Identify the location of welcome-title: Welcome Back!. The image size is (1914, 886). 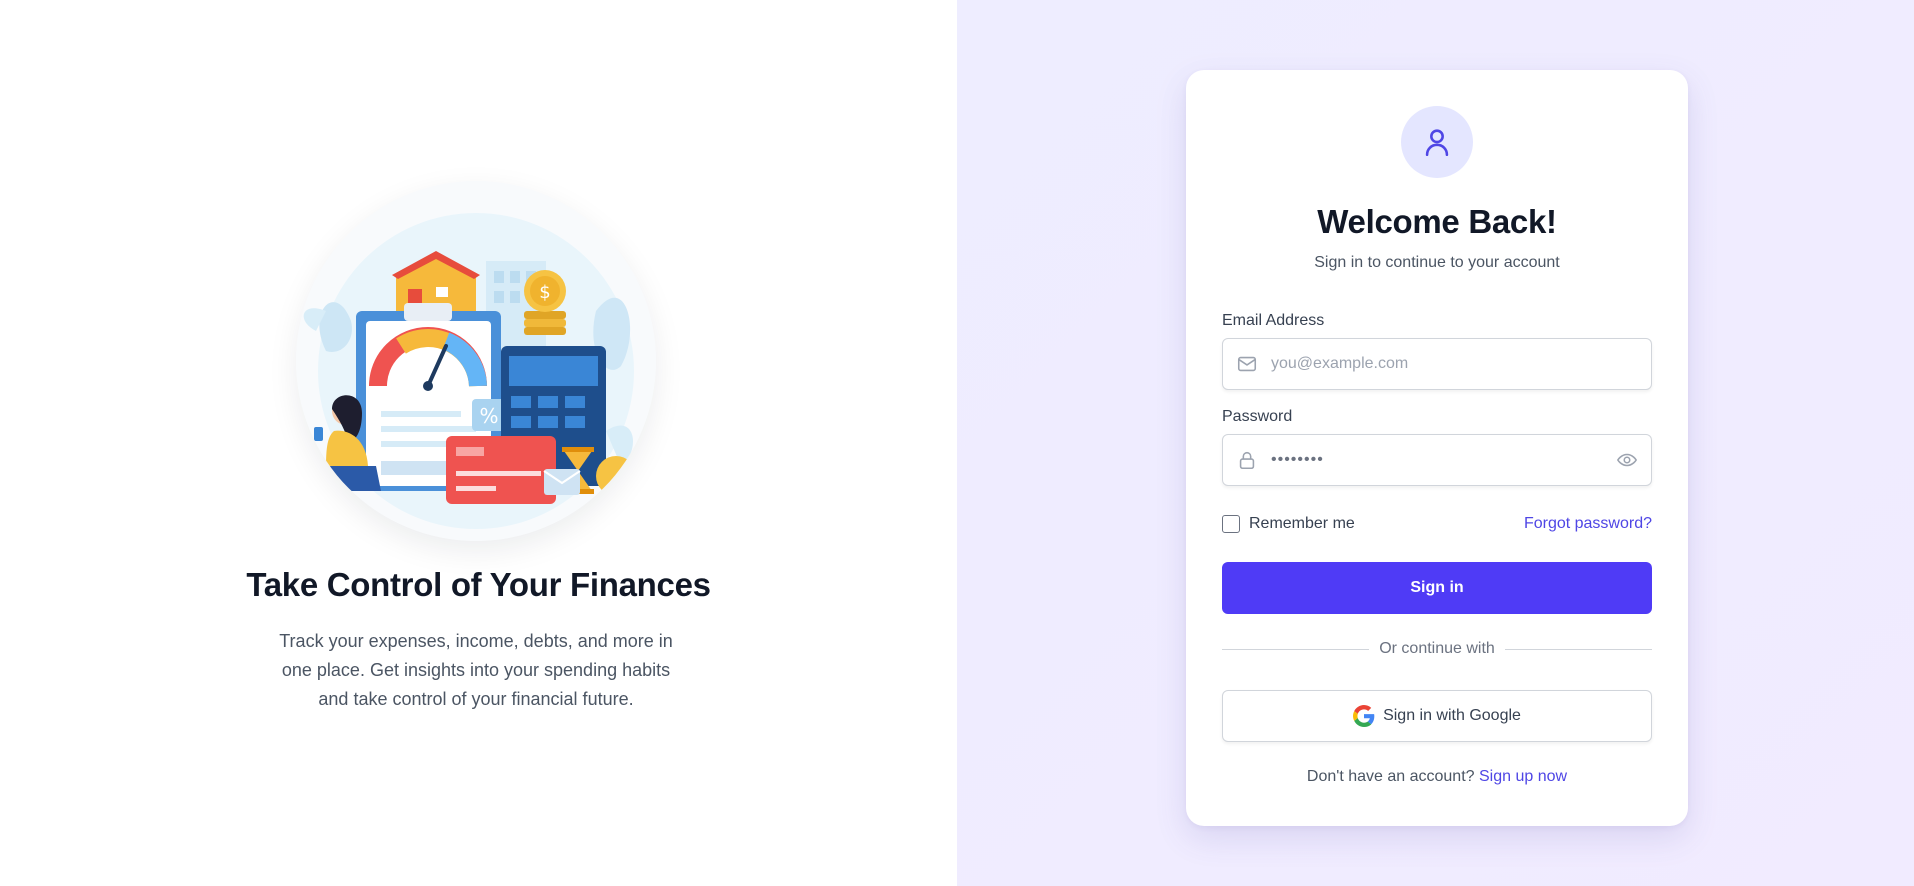
(1437, 221).